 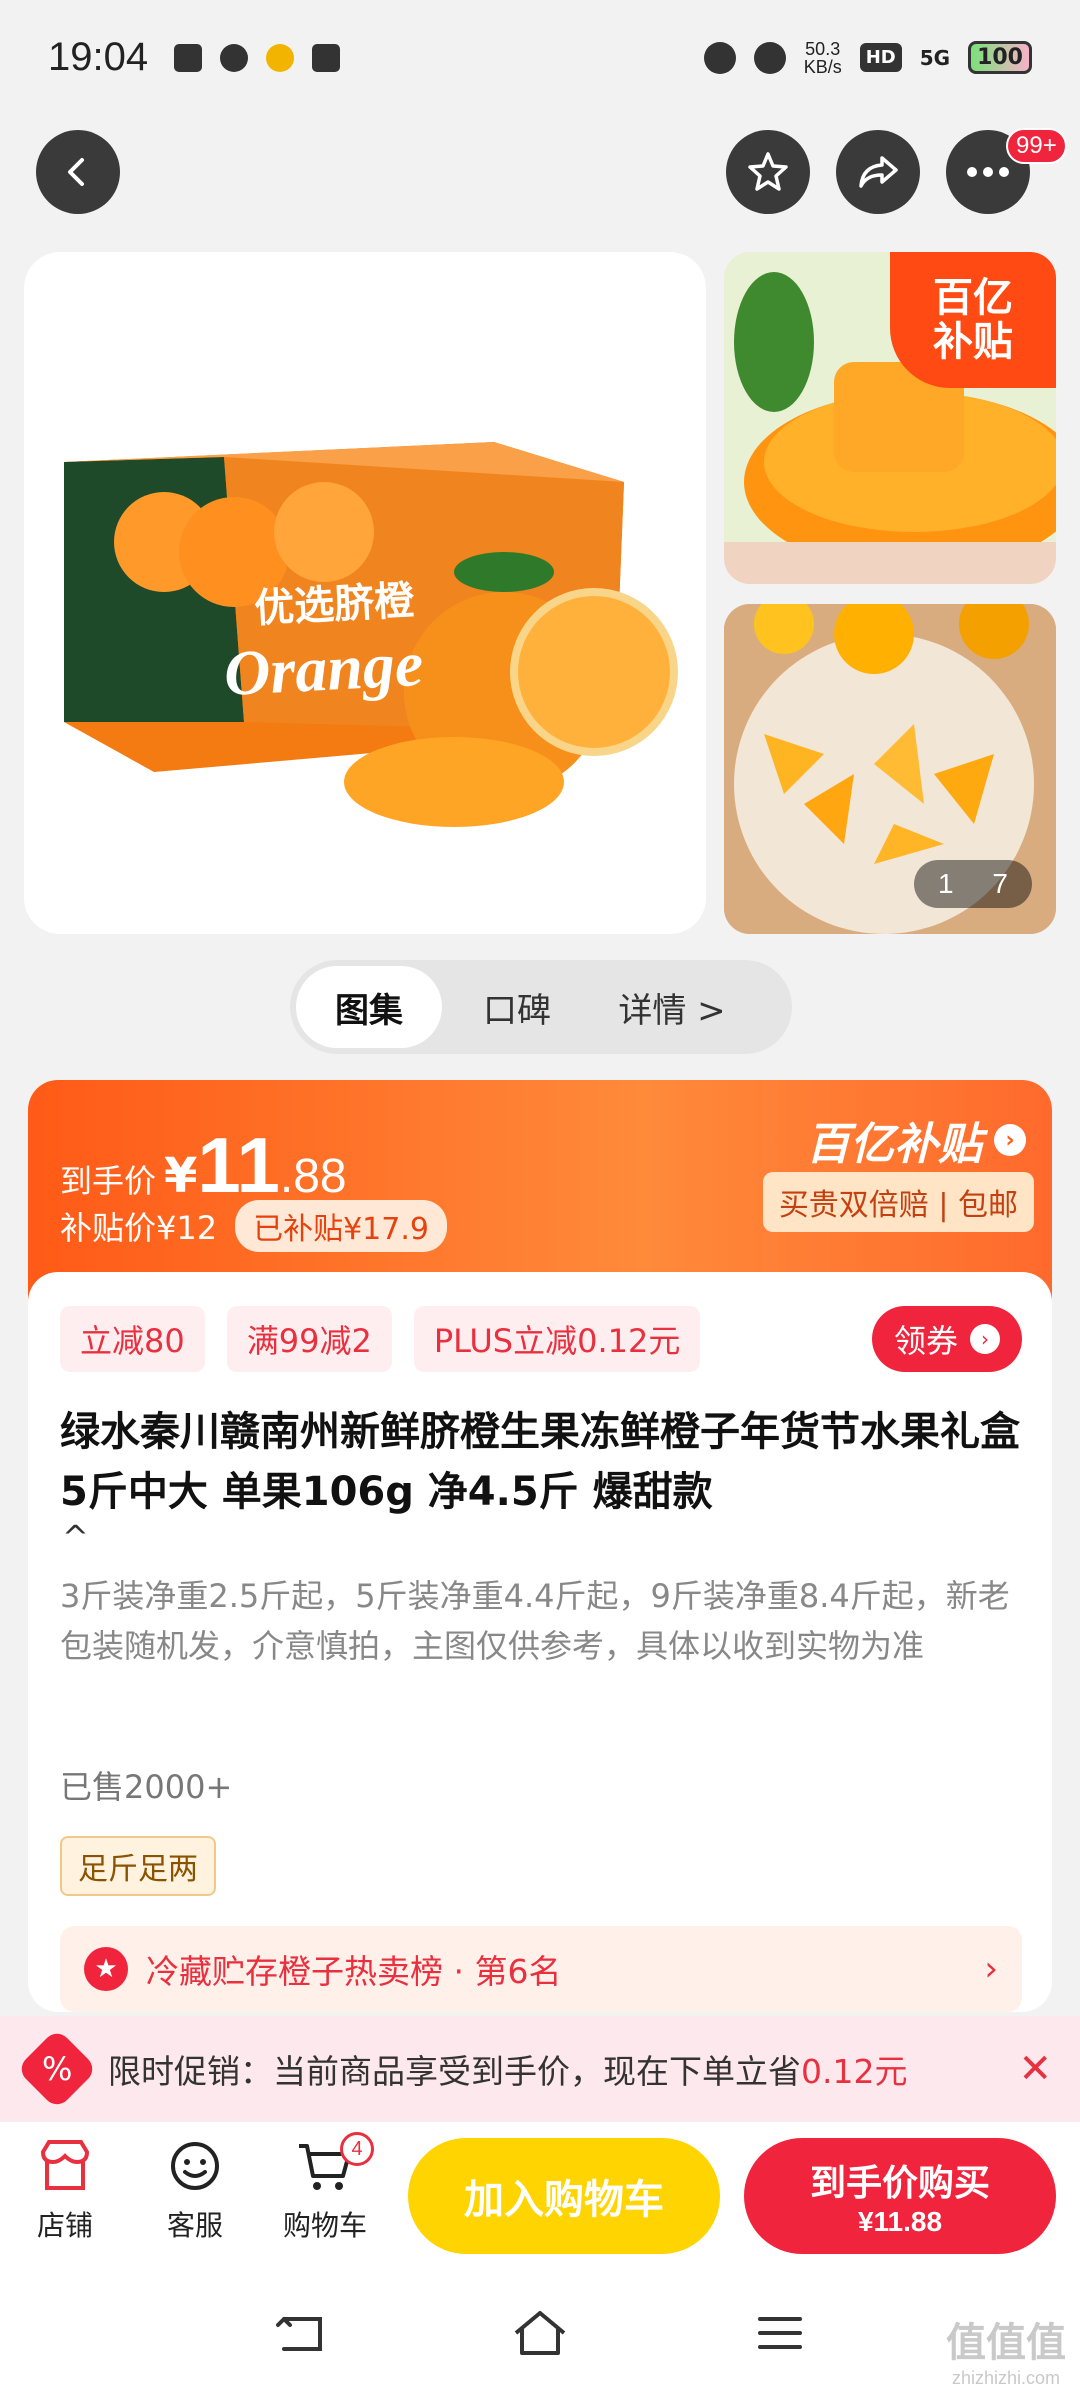 I want to click on smile-chat-icon, so click(x=195, y=2166).